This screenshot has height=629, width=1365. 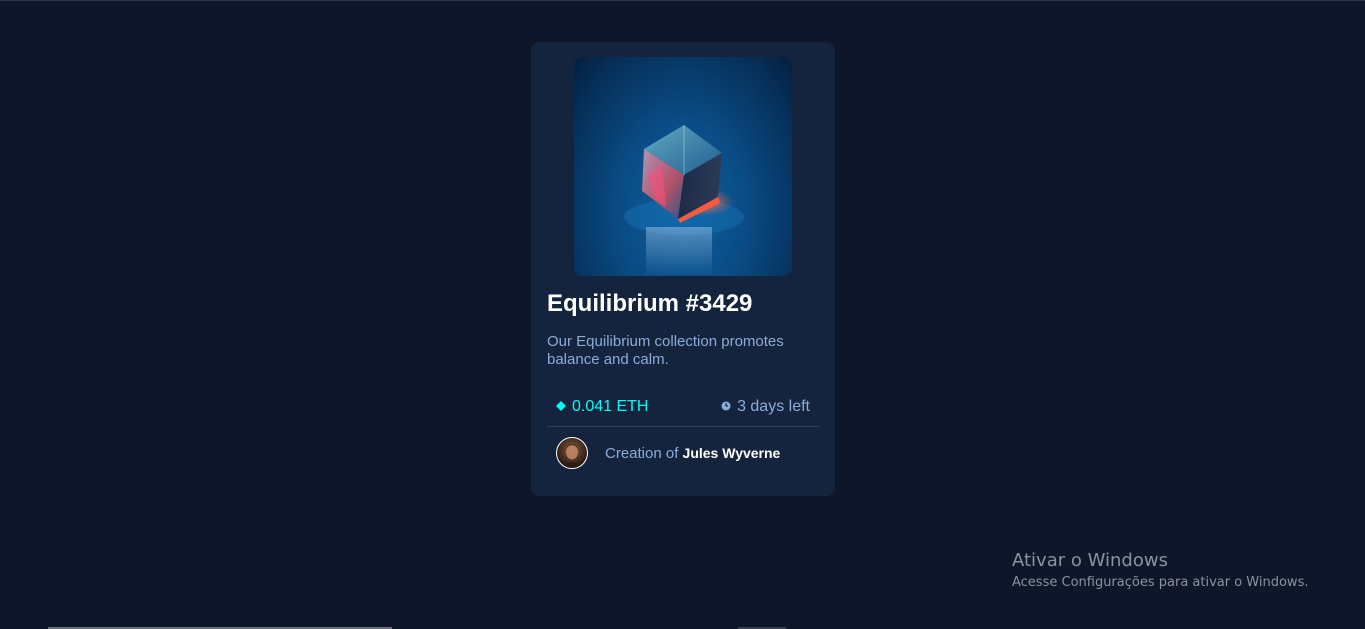 I want to click on creator-prefix: Creation of, so click(x=642, y=453).